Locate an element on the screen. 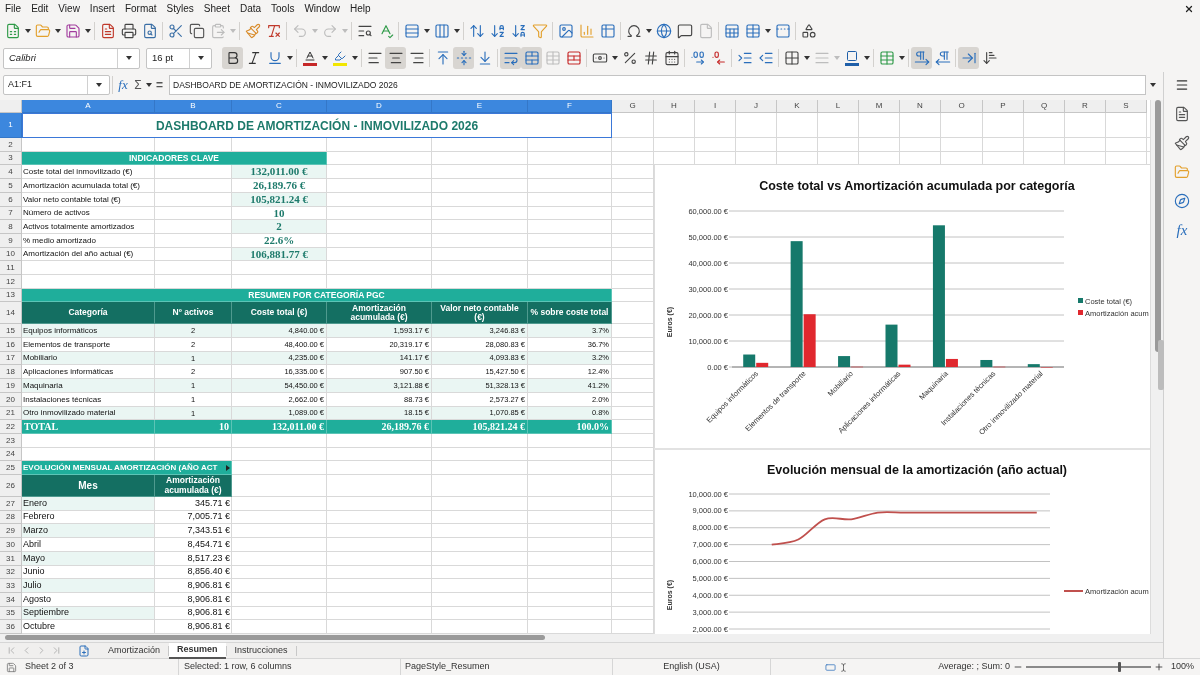 This screenshot has height=675, width=1200. menu-item: Help is located at coordinates (360, 8).